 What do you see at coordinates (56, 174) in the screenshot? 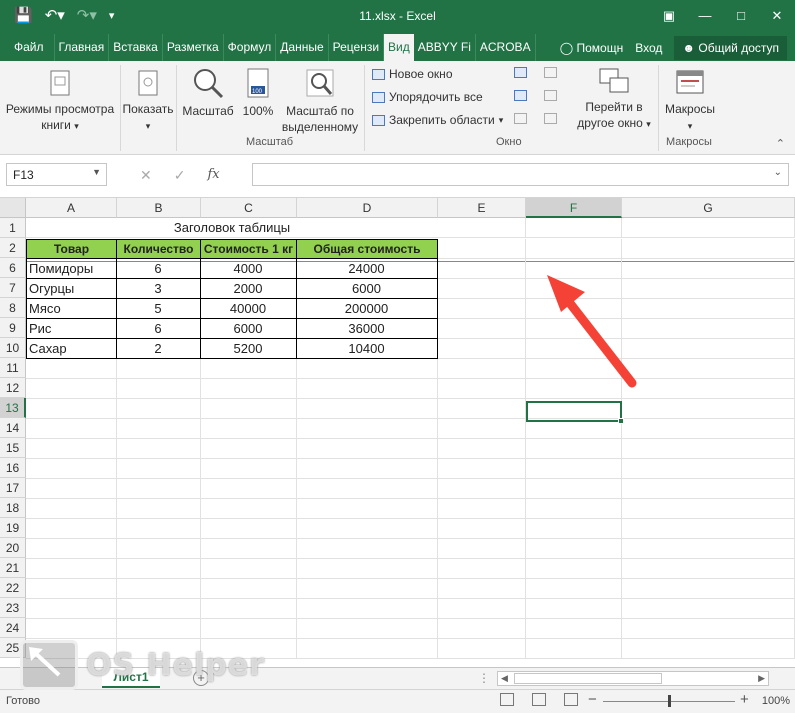
I see `name-box: F13 ▼` at bounding box center [56, 174].